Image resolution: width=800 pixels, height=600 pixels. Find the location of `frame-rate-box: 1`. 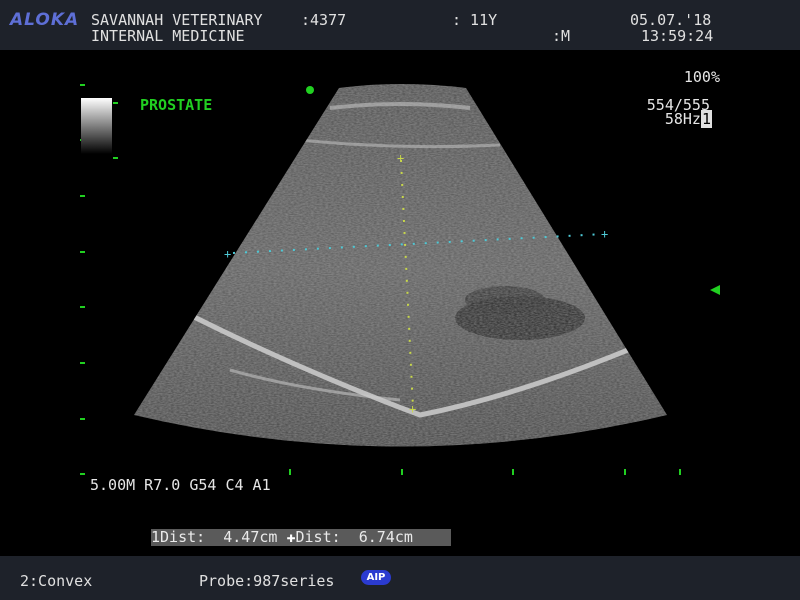

frame-rate-box: 1 is located at coordinates (706, 119).